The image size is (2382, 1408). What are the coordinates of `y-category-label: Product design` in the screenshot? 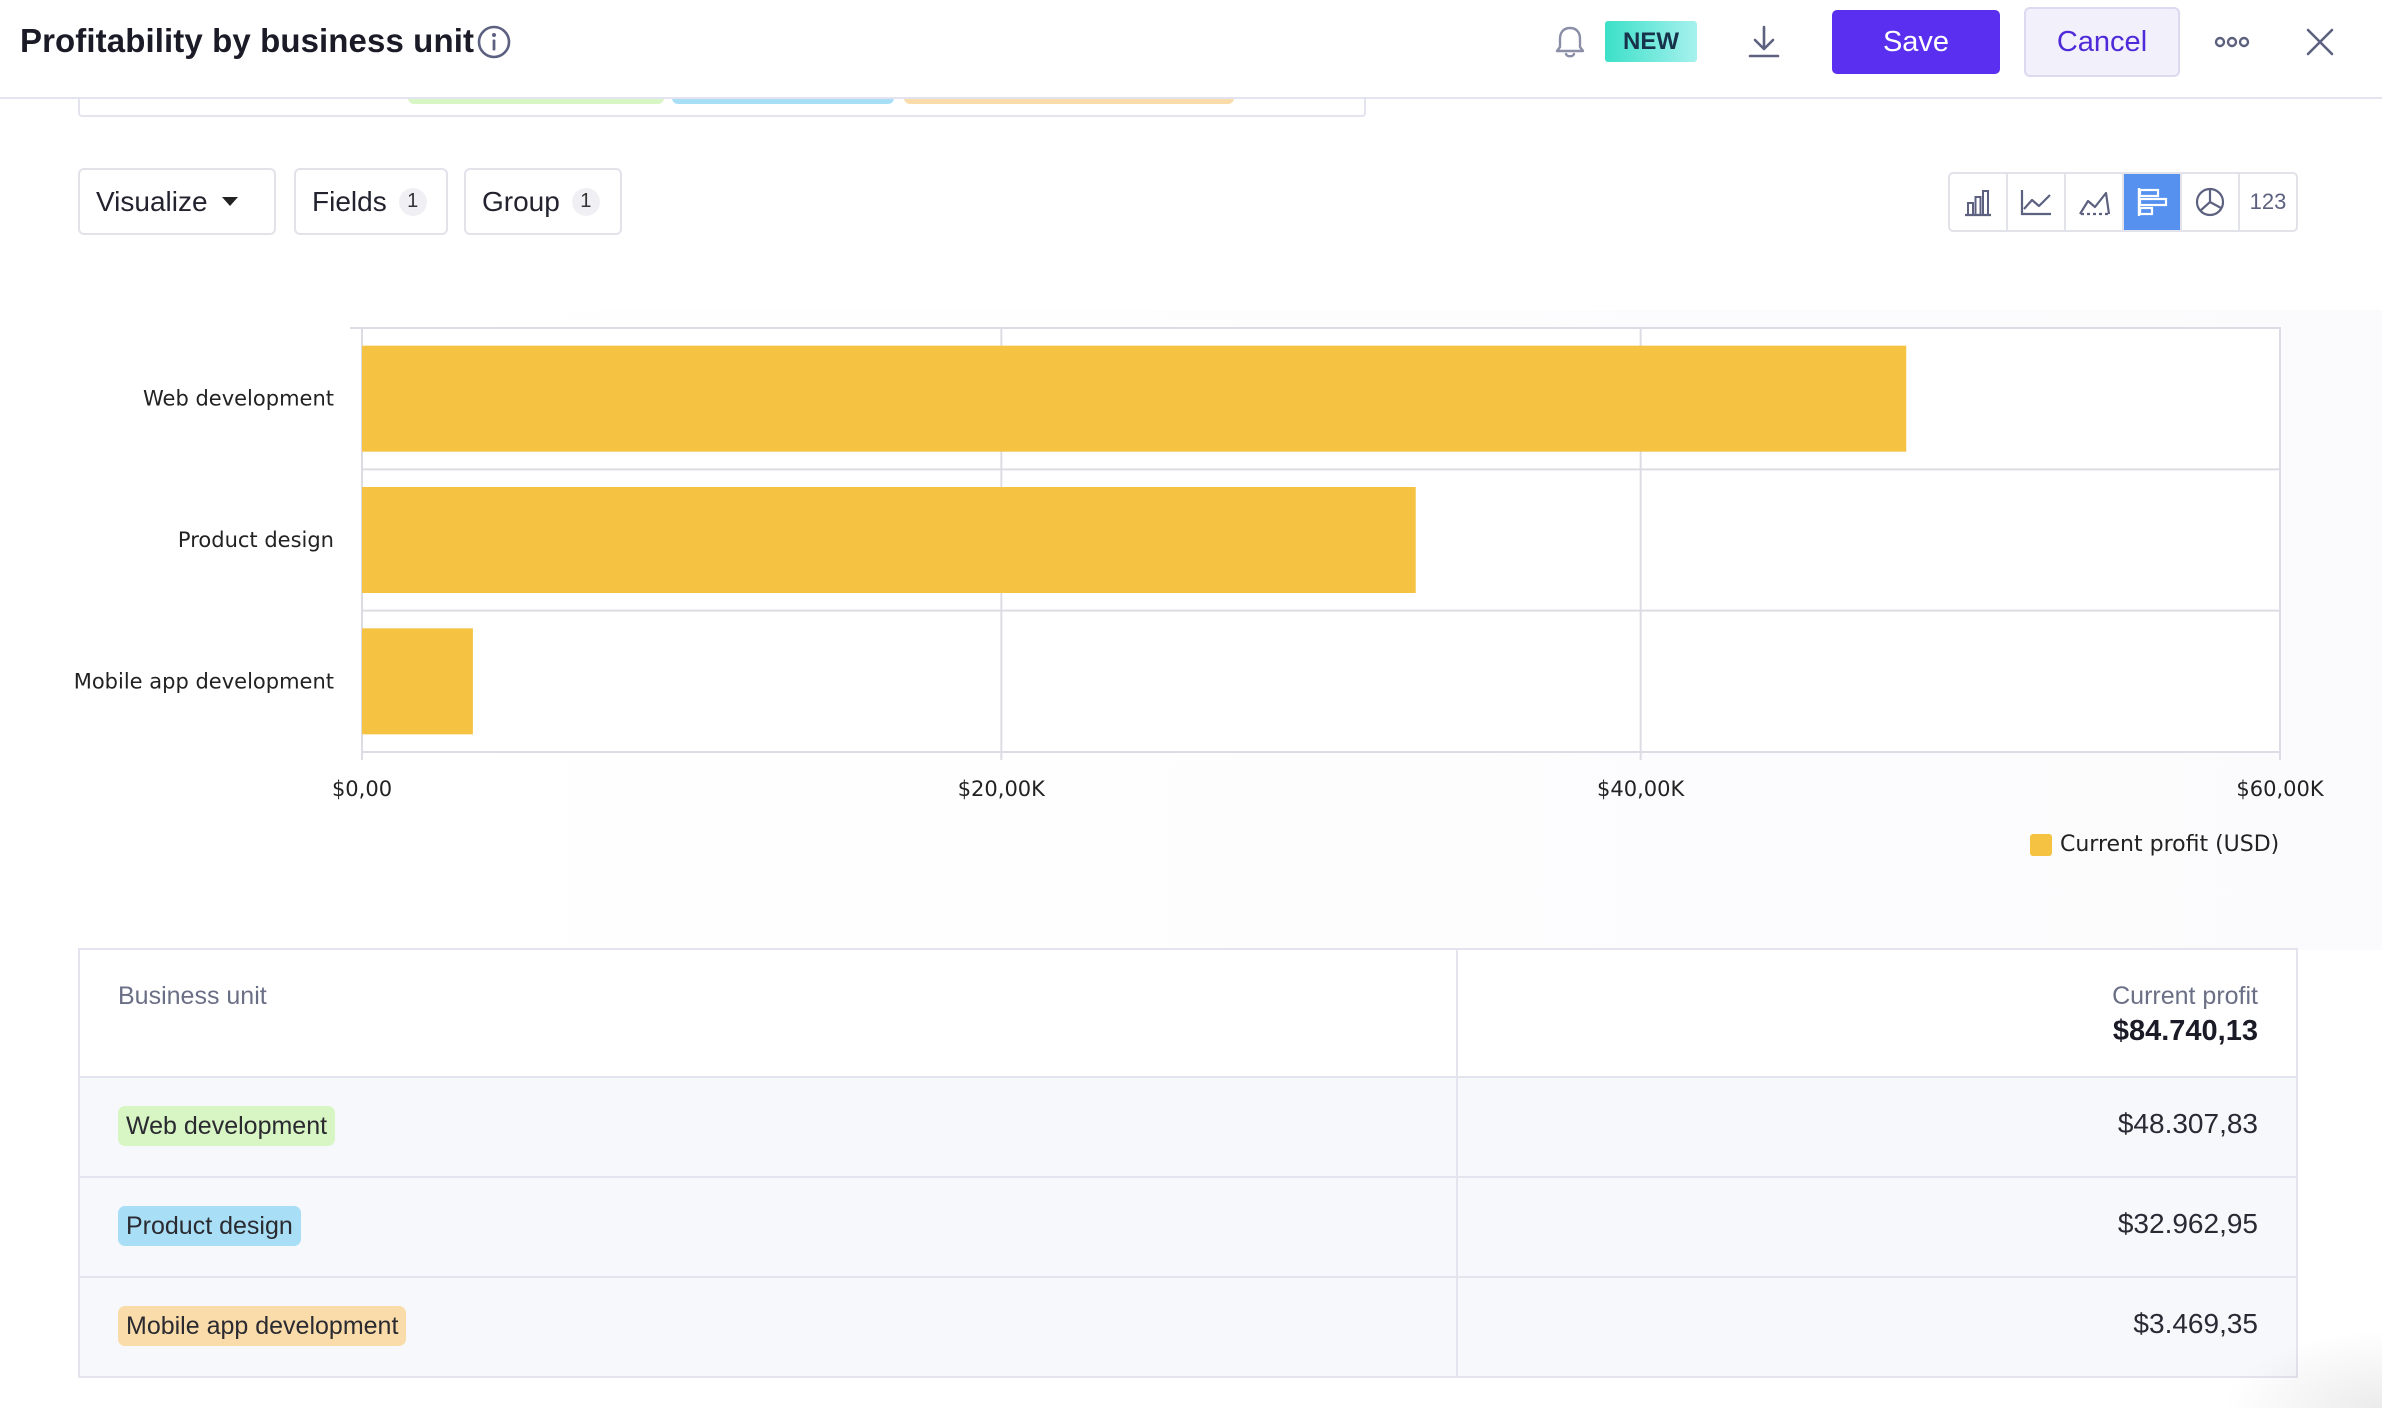 It's located at (256, 540).